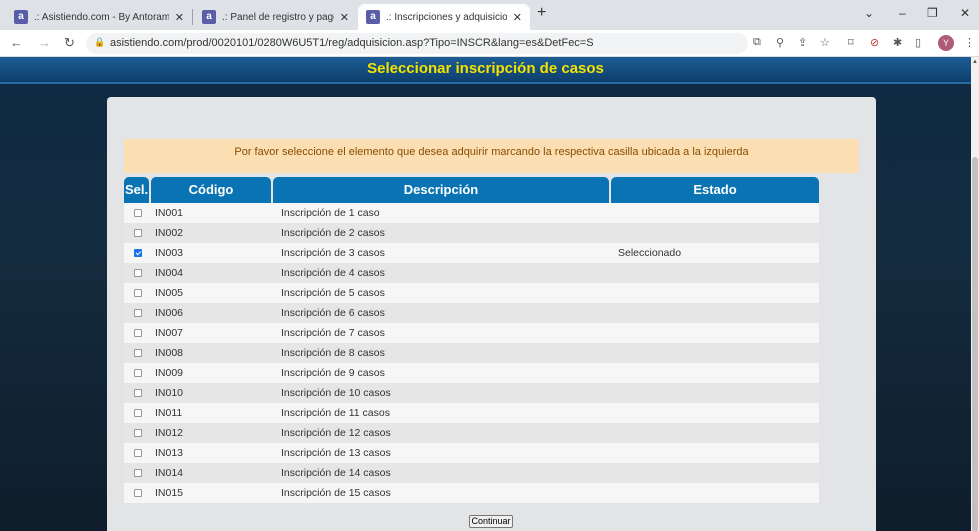 Image resolution: width=979 pixels, height=531 pixels. Describe the element at coordinates (471, 373) in the screenshot. I see `table-row: IN009 Inscripción de 9 casos` at that location.